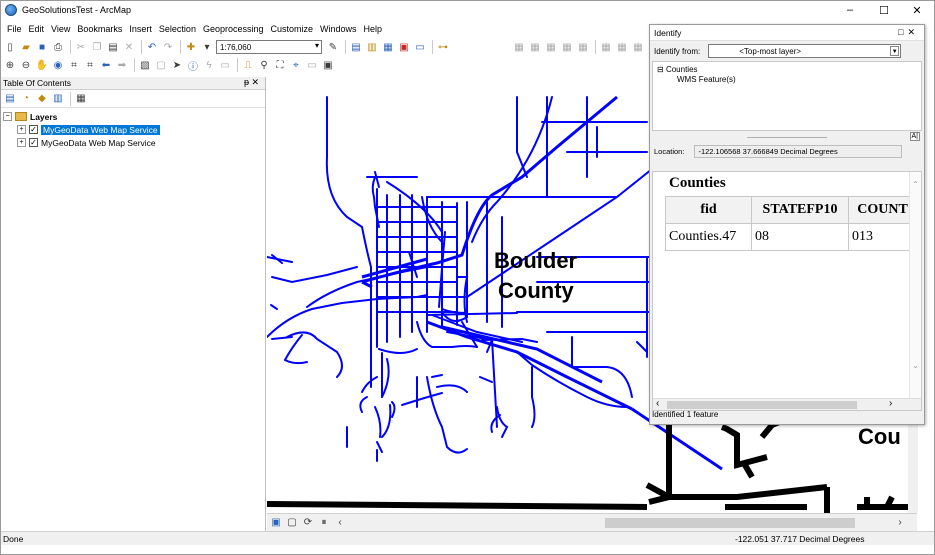 Image resolution: width=935 pixels, height=555 pixels. Describe the element at coordinates (292, 29) in the screenshot. I see `menu-customize: Customize` at that location.